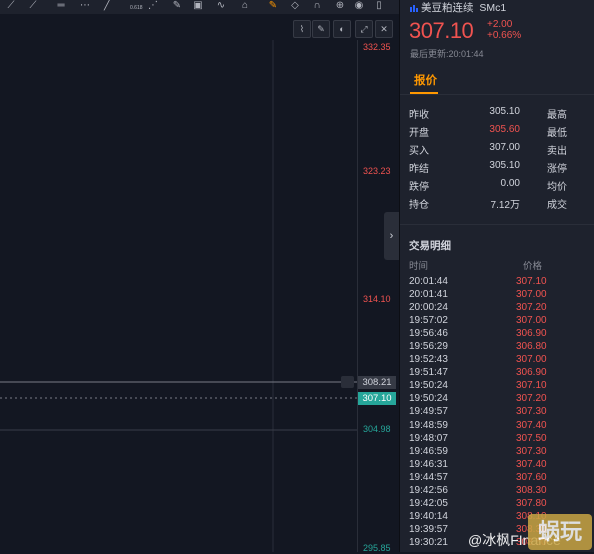 Image resolution: width=594 pixels, height=554 pixels. I want to click on quote-value: 7.12万, so click(505, 205).